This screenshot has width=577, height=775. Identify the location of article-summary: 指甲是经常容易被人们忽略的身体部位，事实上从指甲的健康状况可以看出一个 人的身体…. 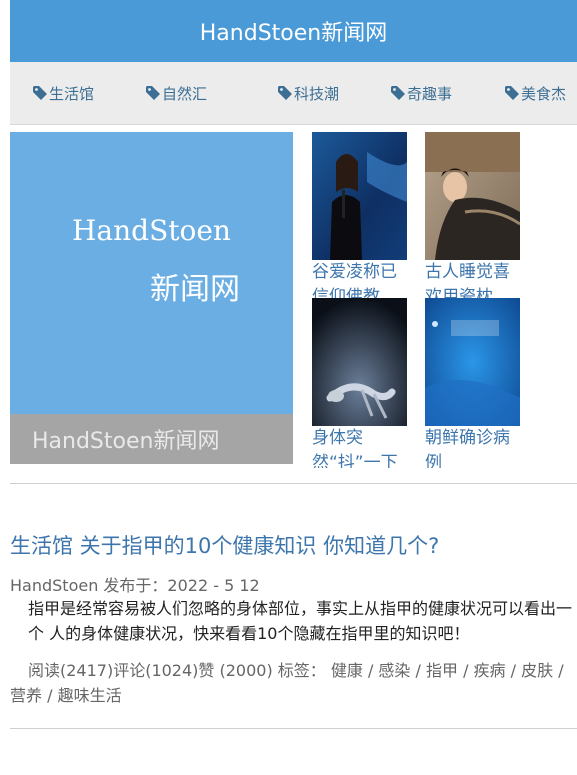
(300, 621).